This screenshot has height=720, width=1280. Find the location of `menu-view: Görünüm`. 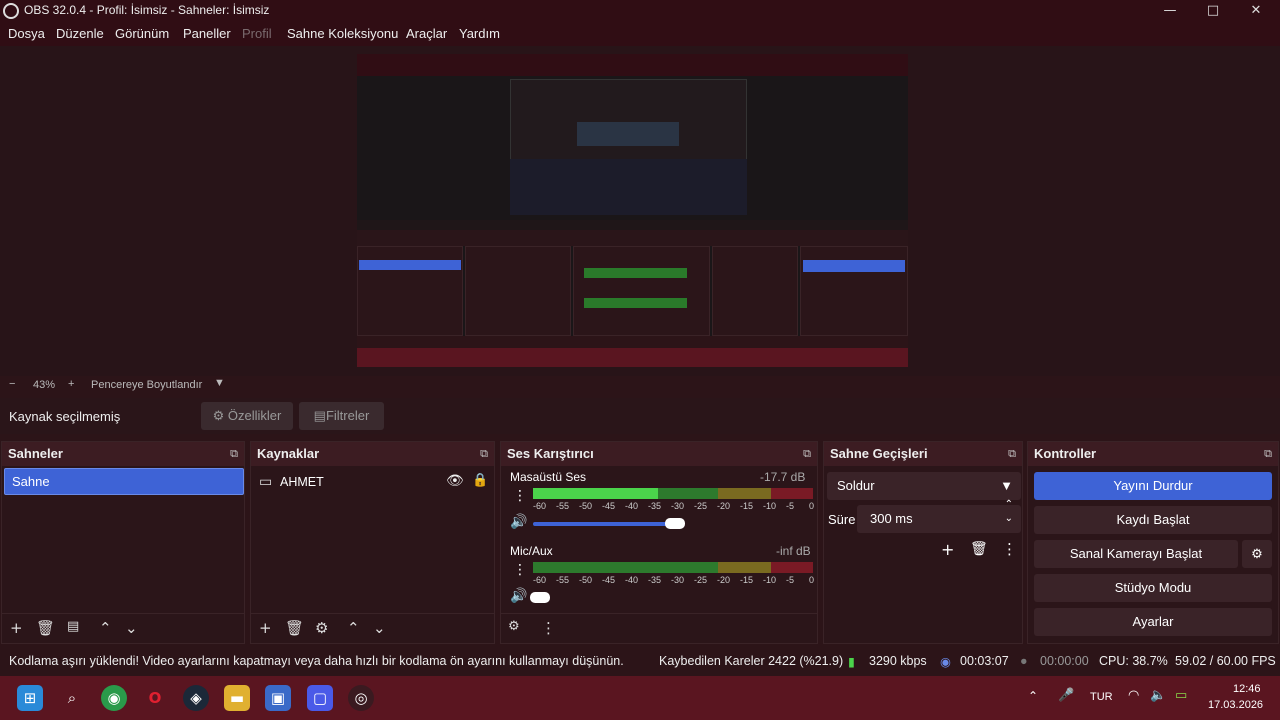

menu-view: Görünüm is located at coordinates (142, 33).